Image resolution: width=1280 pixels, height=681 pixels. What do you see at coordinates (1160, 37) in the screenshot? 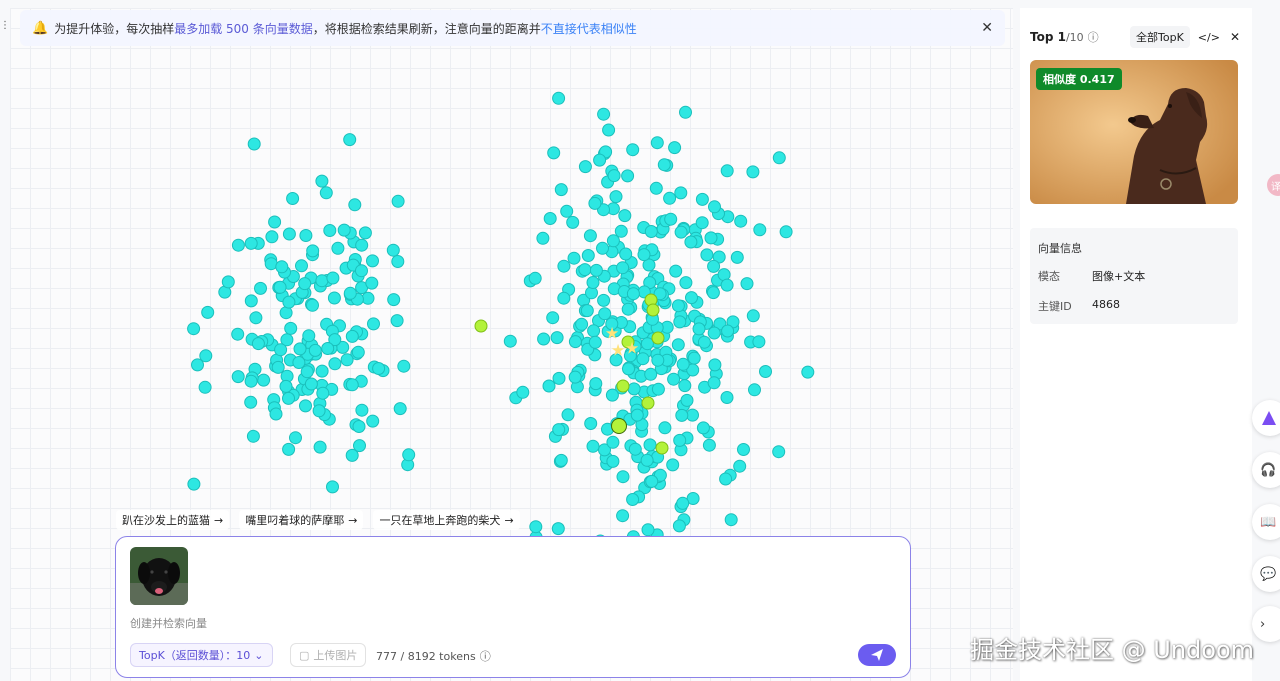
I see `all-topk-button: 全部TopK` at bounding box center [1160, 37].